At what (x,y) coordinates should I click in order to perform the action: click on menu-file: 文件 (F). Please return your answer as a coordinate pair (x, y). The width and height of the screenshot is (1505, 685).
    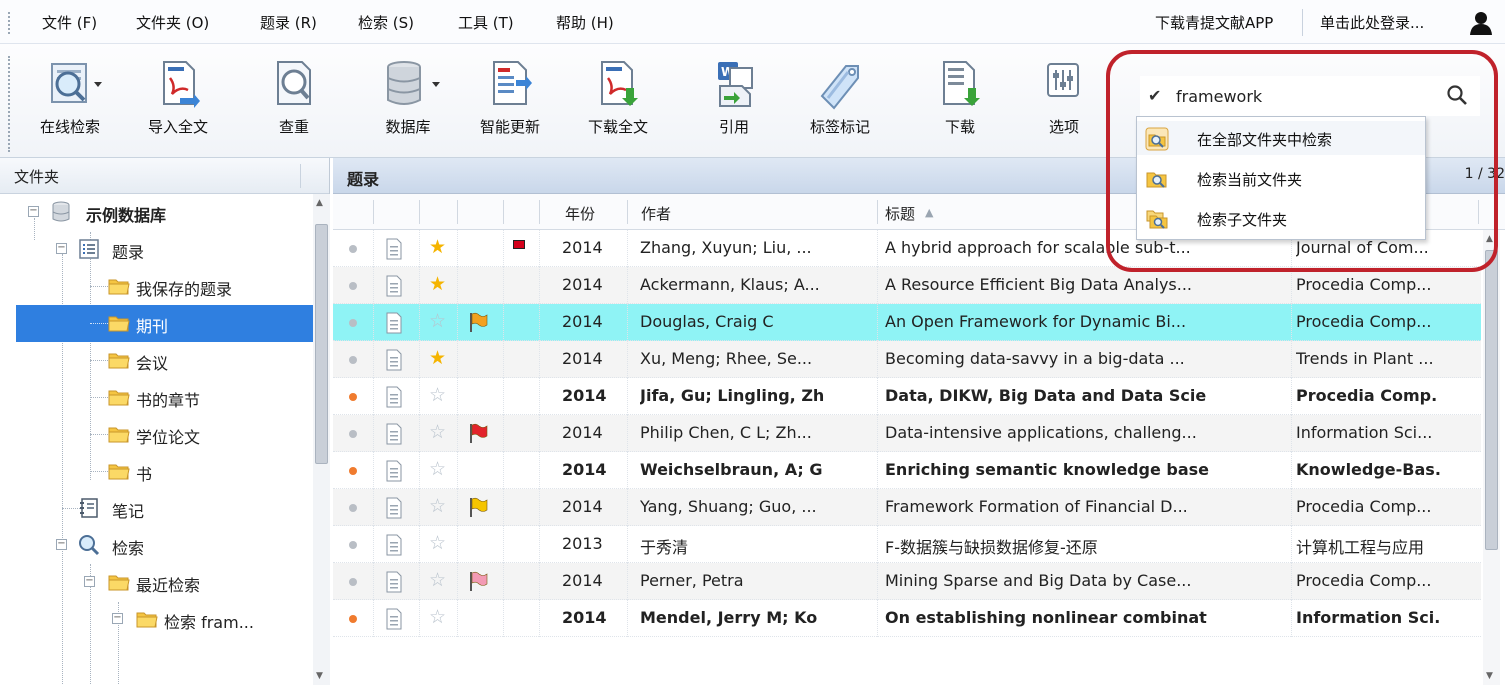
    Looking at the image, I should click on (69, 22).